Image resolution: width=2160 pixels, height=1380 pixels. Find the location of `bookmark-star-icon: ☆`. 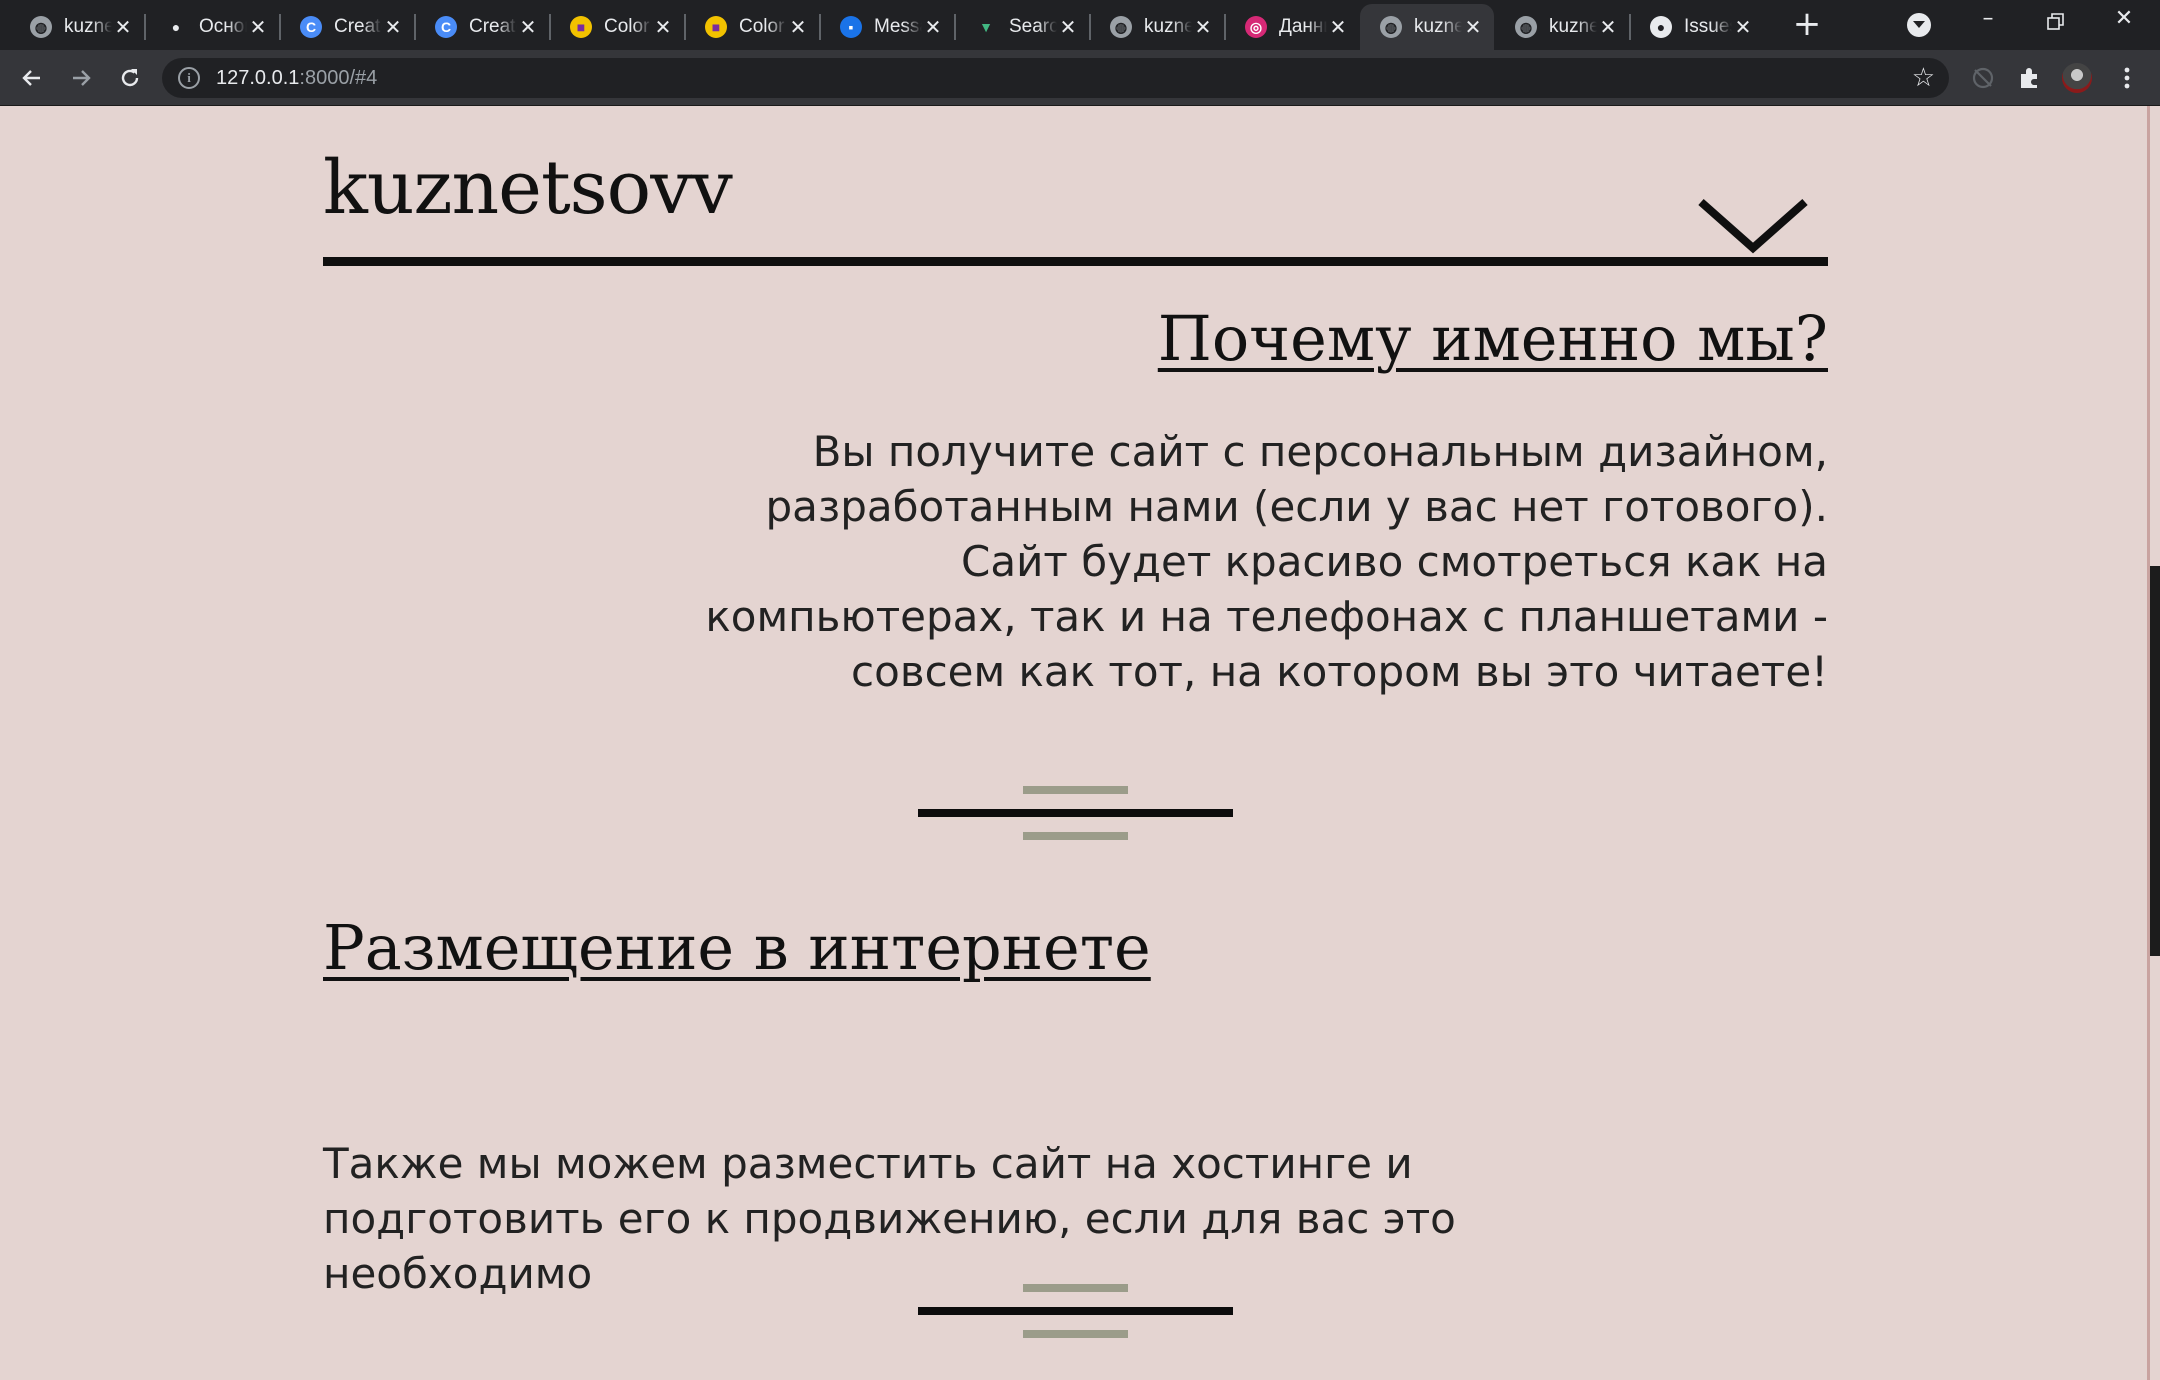

bookmark-star-icon: ☆ is located at coordinates (1923, 78).